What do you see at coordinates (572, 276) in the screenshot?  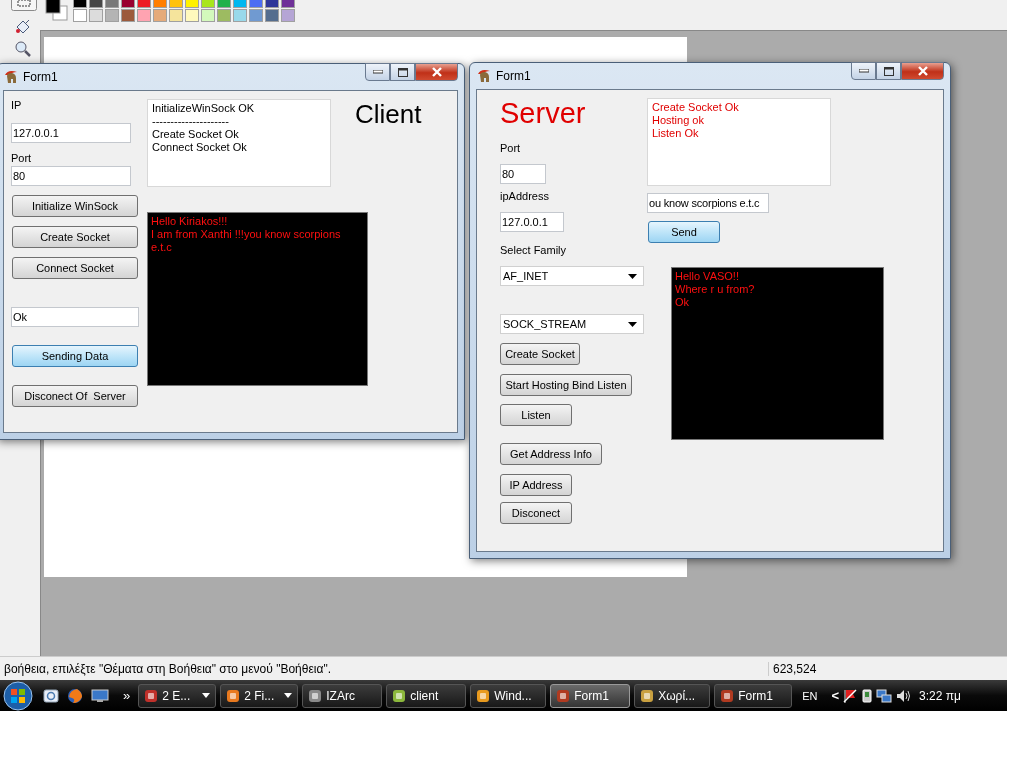 I see `dropdown: AF_INET` at bounding box center [572, 276].